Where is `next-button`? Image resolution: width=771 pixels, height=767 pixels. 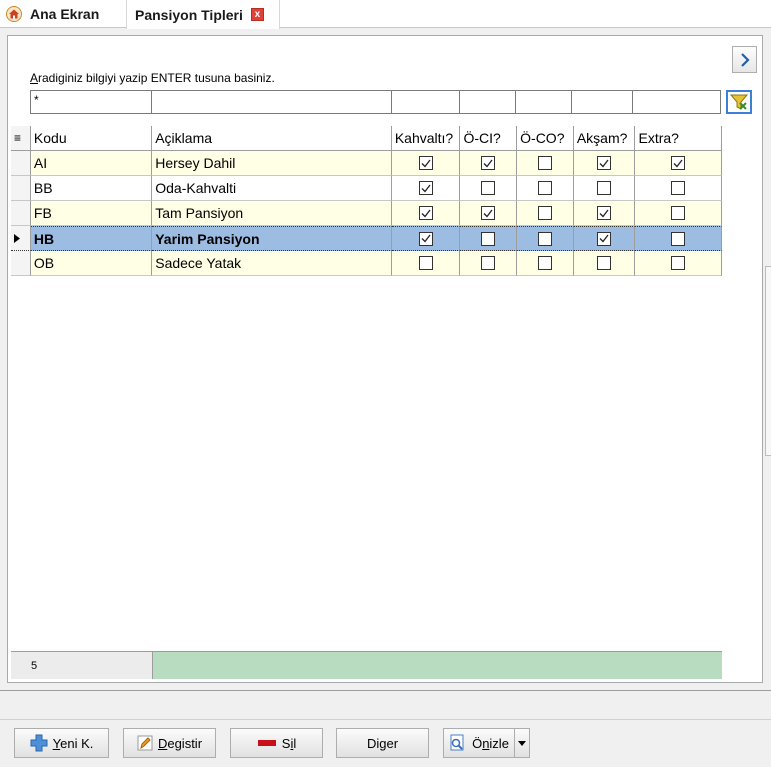 next-button is located at coordinates (744, 59).